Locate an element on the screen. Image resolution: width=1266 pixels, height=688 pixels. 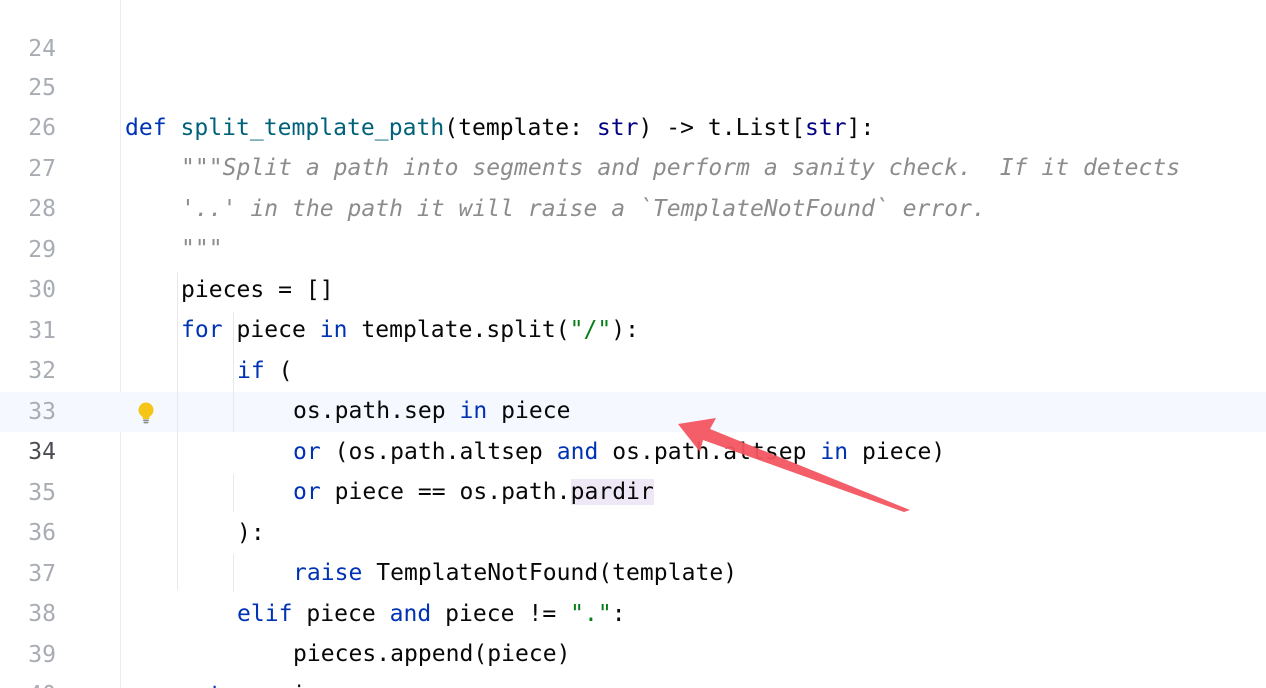
code-line-24: 24 is located at coordinates (633, 31).